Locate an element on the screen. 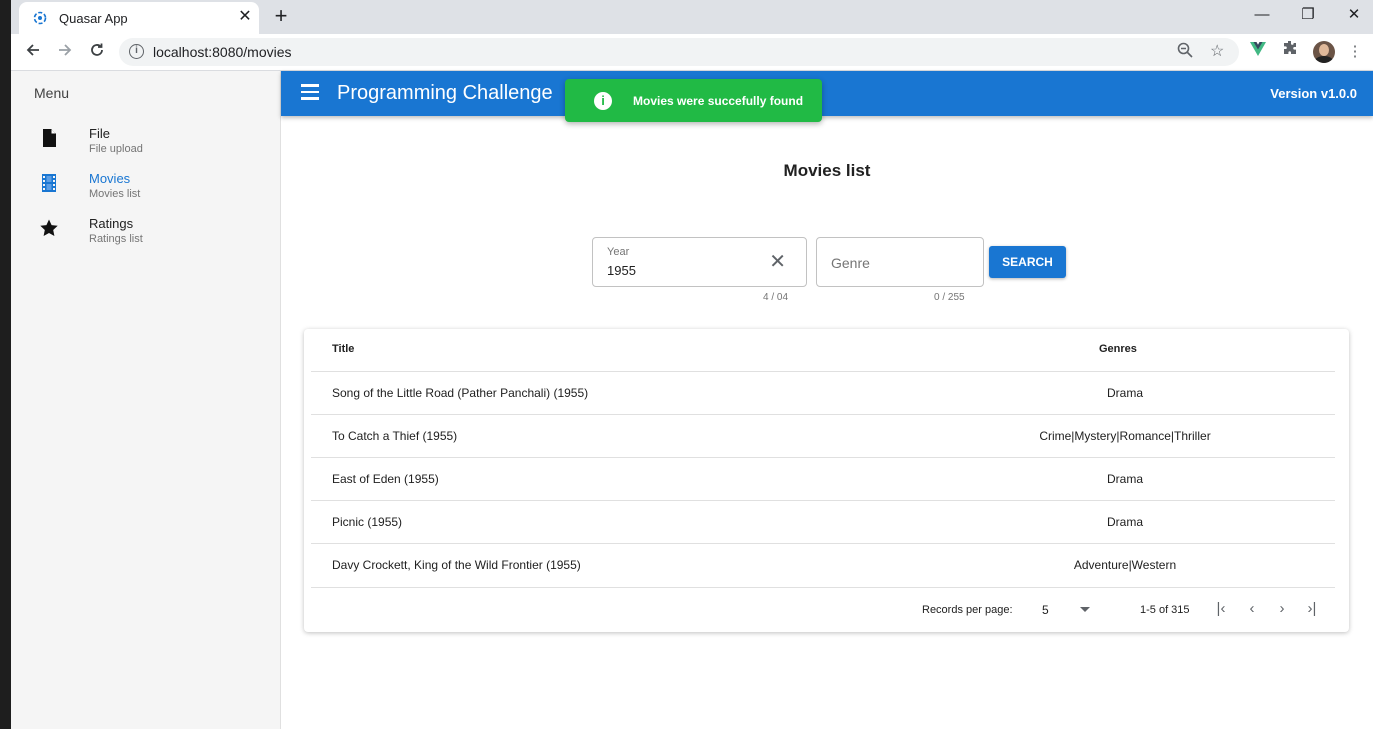 Image resolution: width=1373 pixels, height=729 pixels. browser-toolbar: i localhost:8080/movies ☆ ⋮ is located at coordinates (692, 52).